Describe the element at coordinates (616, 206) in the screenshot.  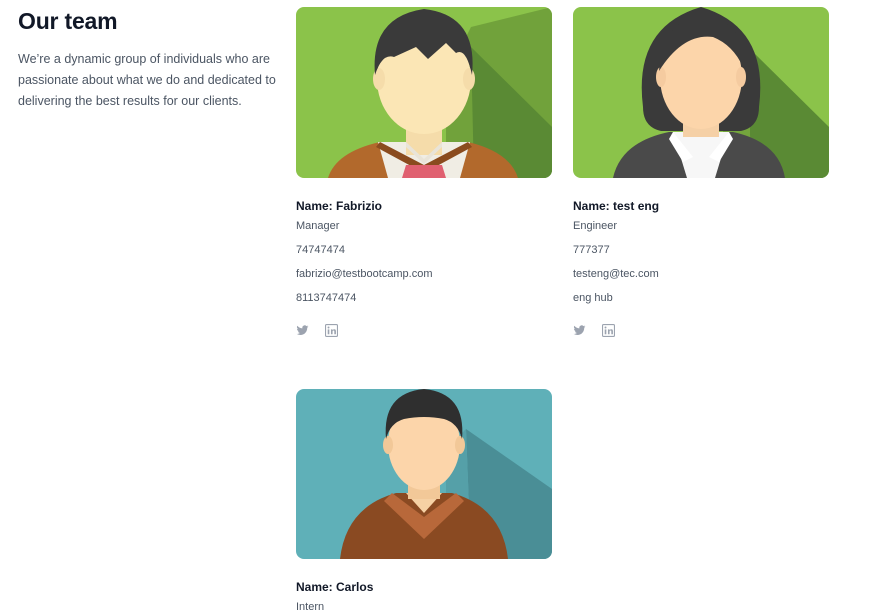
I see `member-name: Name: test eng` at that location.